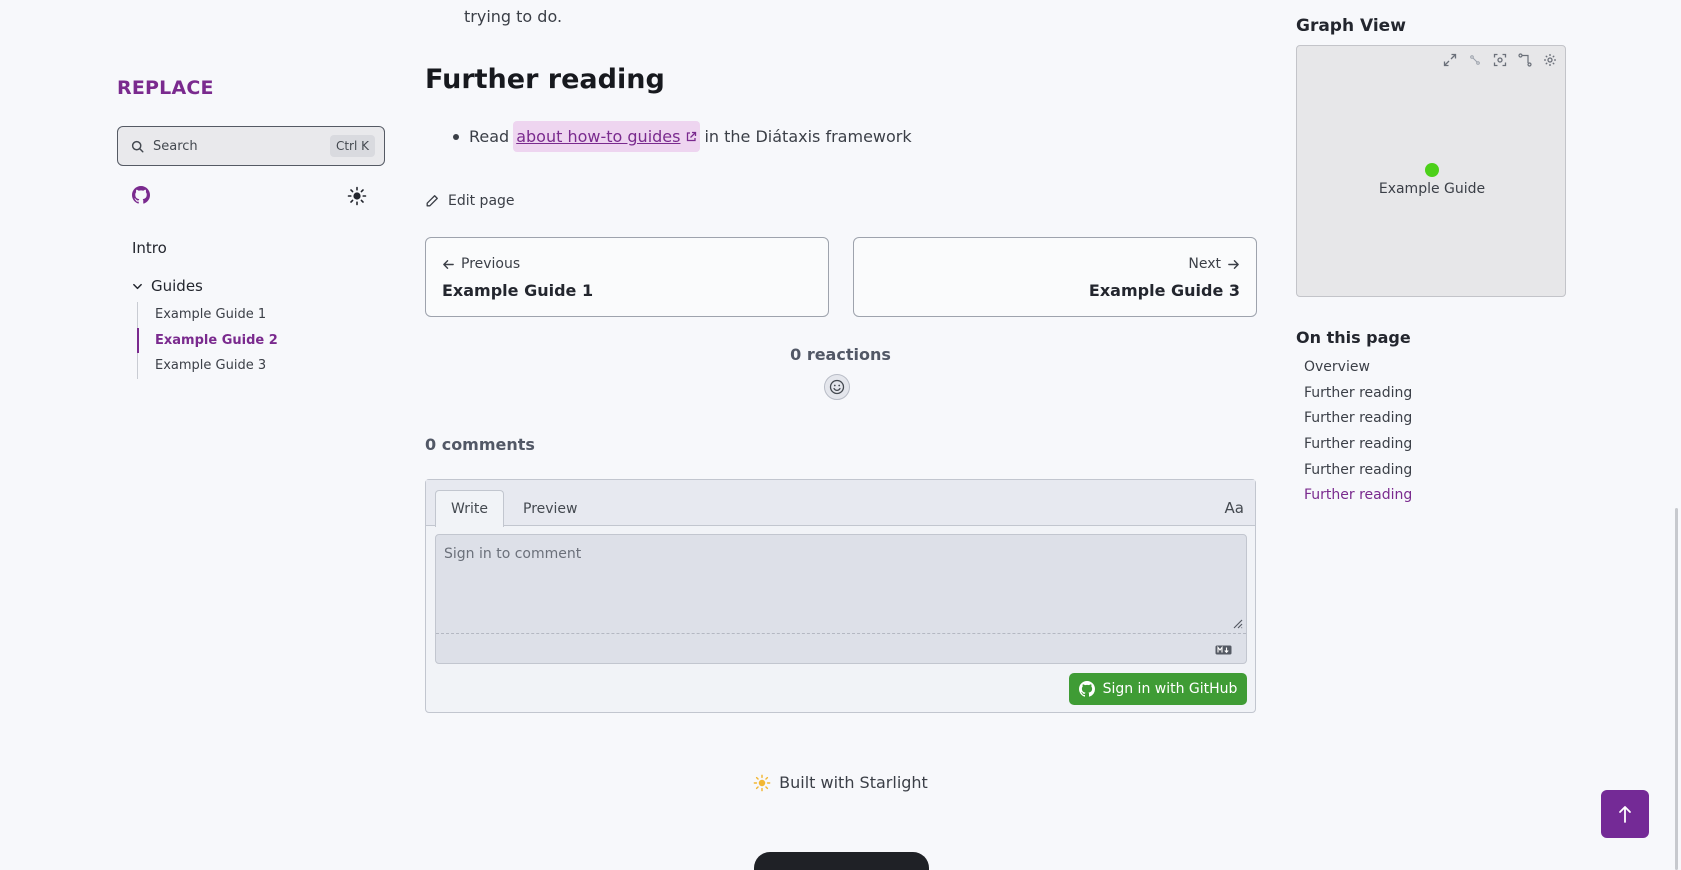 The height and width of the screenshot is (870, 1681). What do you see at coordinates (1353, 337) in the screenshot?
I see `toc-title: On this page` at bounding box center [1353, 337].